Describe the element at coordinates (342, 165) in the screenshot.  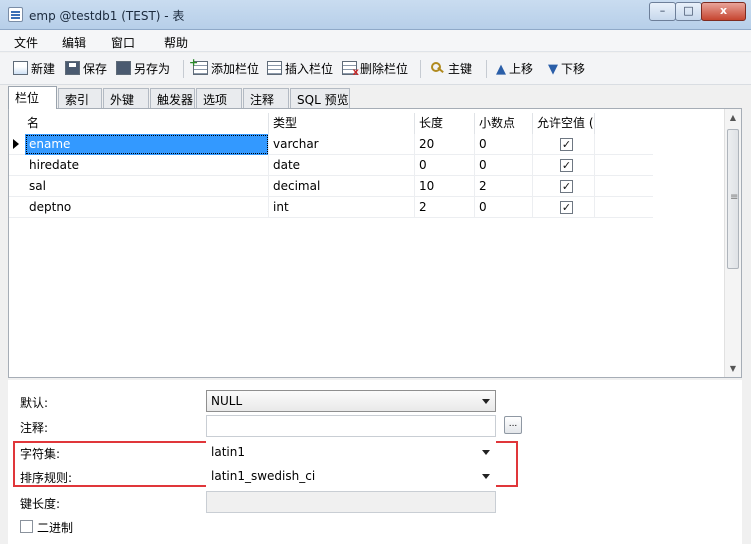
I see `field-type-cell: date` at that location.